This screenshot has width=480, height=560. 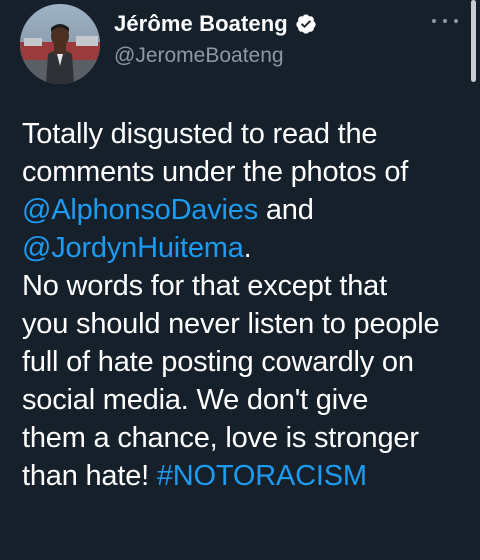 I want to click on tweet-text-segment: you should never listen to people, so click(x=231, y=324).